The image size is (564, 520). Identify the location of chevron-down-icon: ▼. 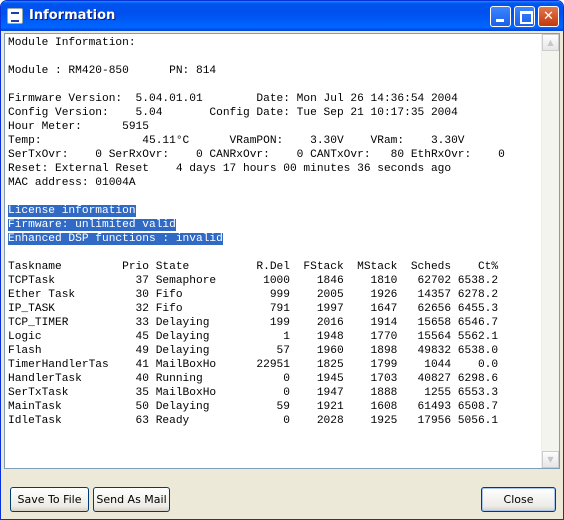
(550, 459).